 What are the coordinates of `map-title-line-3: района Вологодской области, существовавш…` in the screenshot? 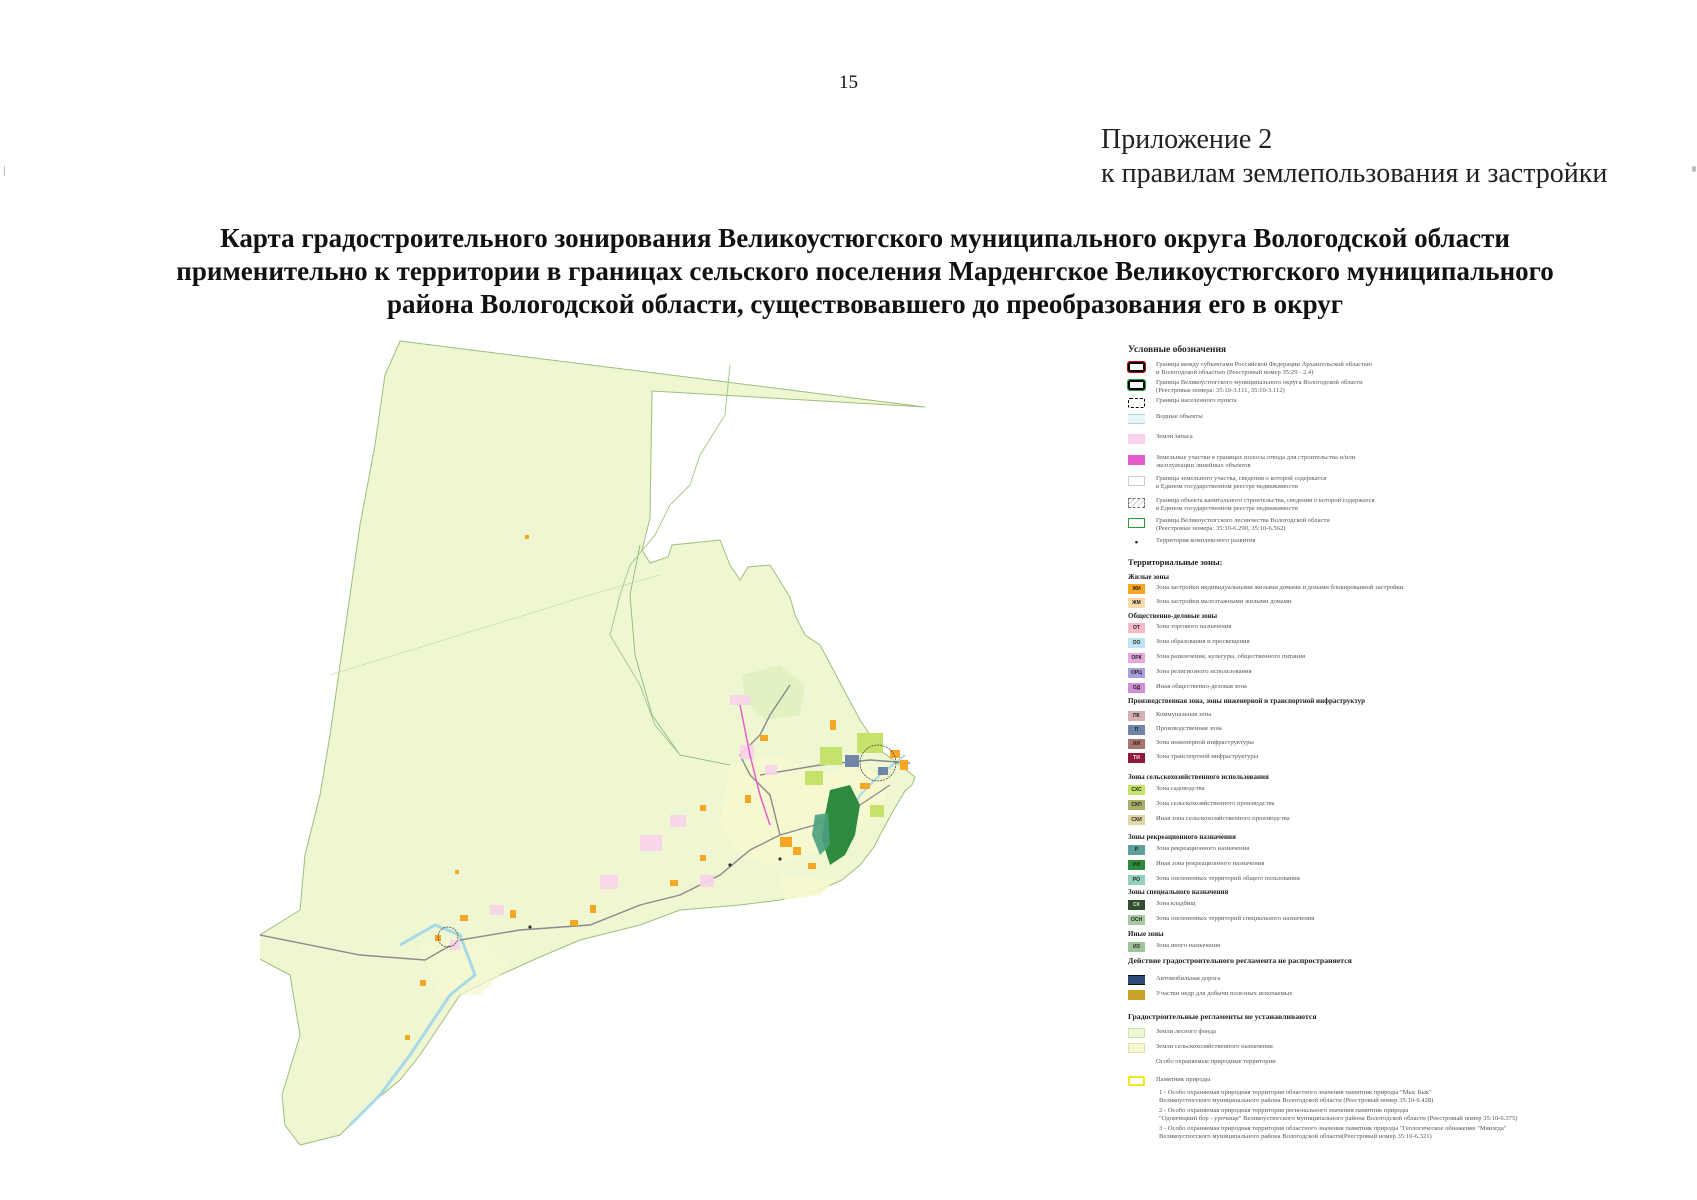 It's located at (865, 304).